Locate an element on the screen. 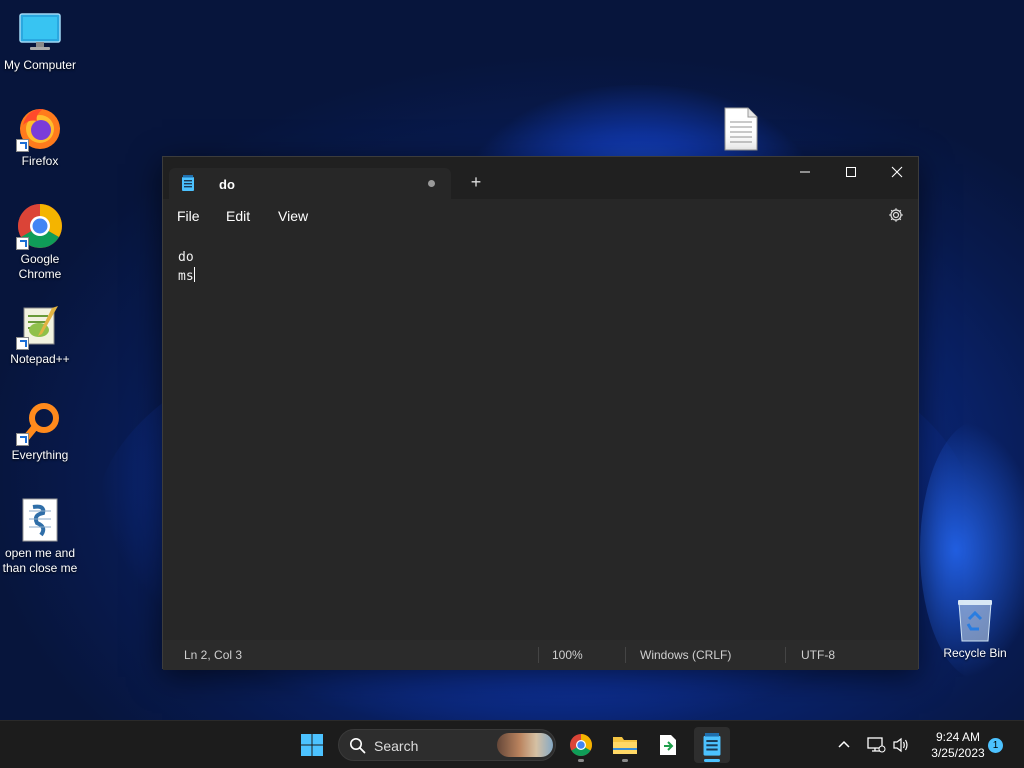 The height and width of the screenshot is (768, 1024). desktop-icon-my-computer: My Computer is located at coordinates (40, 40).